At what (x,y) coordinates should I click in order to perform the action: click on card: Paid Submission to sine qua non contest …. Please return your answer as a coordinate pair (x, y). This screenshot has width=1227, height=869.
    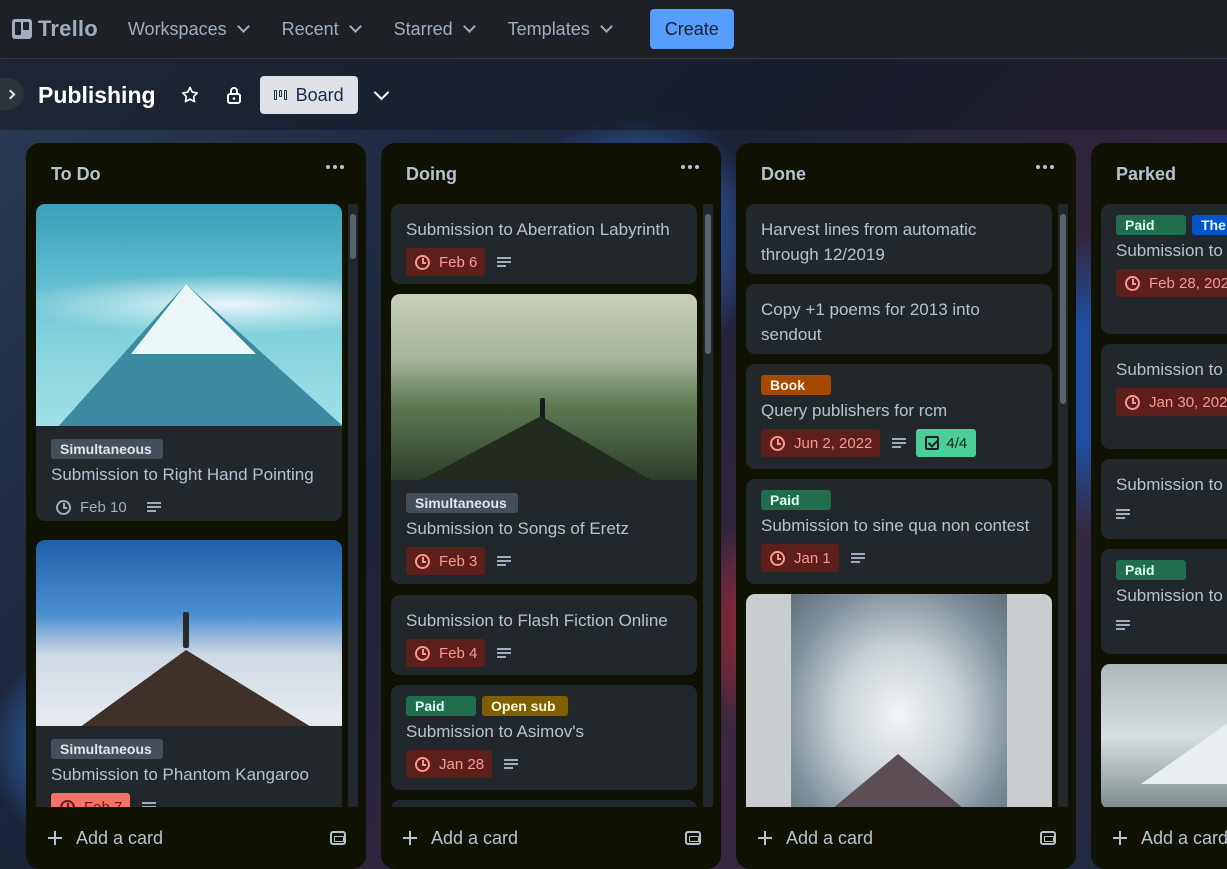
    Looking at the image, I should click on (899, 531).